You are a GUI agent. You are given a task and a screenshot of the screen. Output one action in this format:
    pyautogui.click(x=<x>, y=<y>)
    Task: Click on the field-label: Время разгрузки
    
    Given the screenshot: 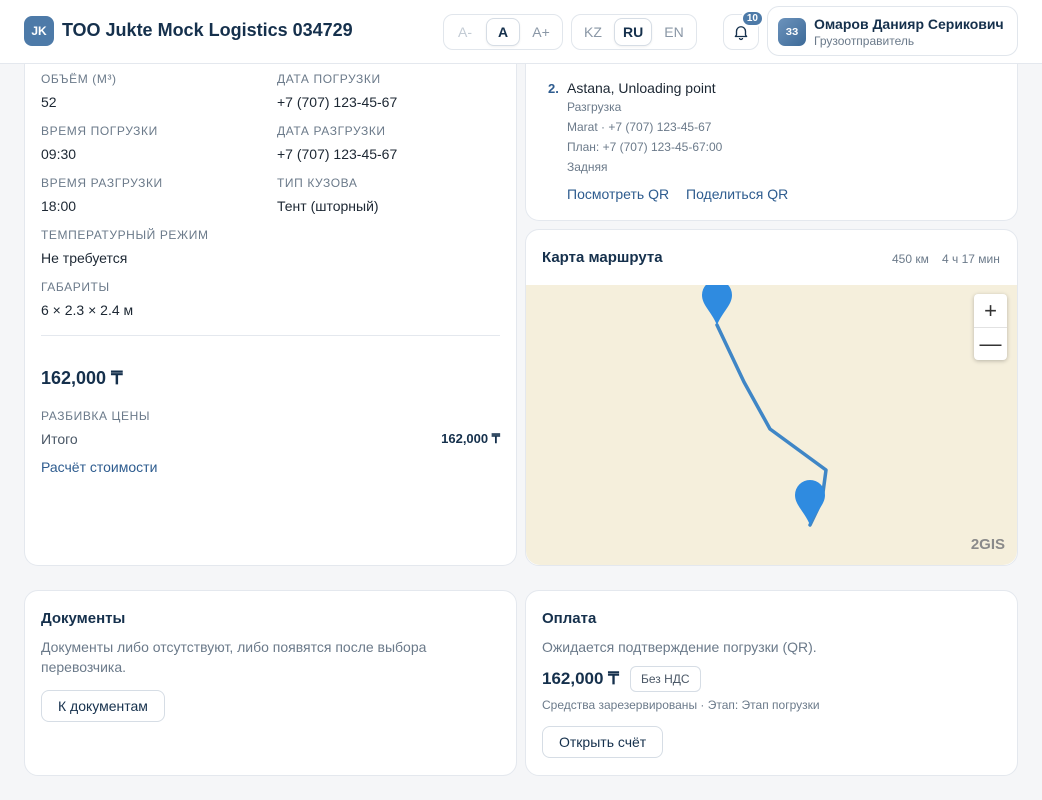 What is the action you would take?
    pyautogui.click(x=102, y=183)
    